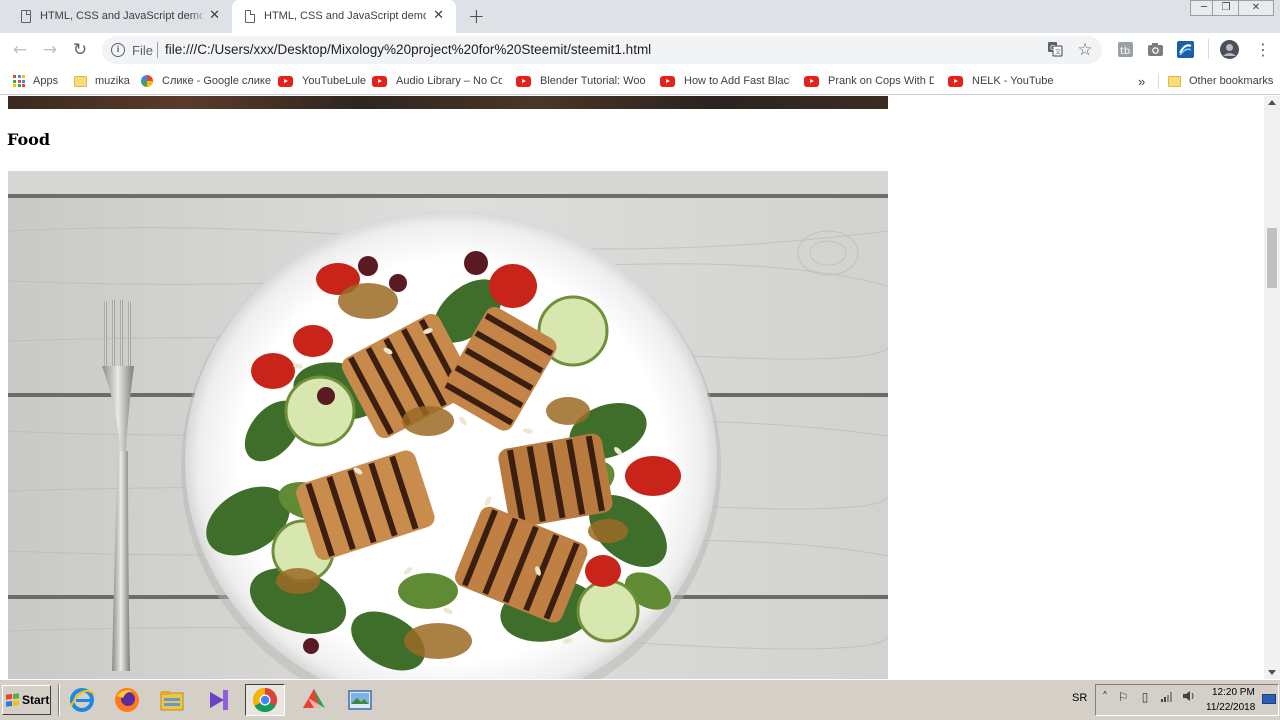 The width and height of the screenshot is (1280, 720). Describe the element at coordinates (1145, 697) in the screenshot. I see `device-icon: ▯` at that location.